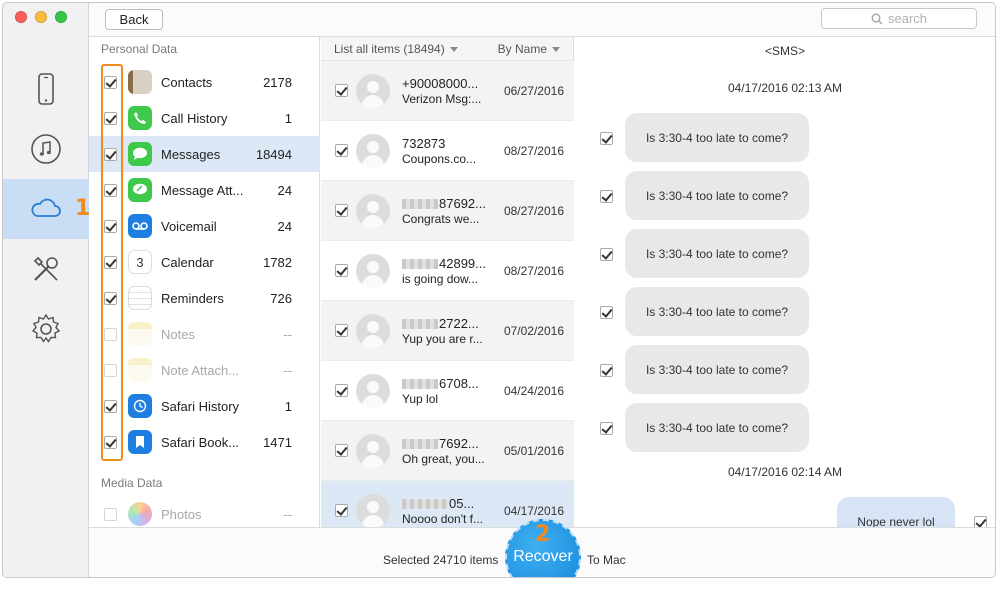  What do you see at coordinates (288, 118) in the screenshot?
I see `category-count: 1` at bounding box center [288, 118].